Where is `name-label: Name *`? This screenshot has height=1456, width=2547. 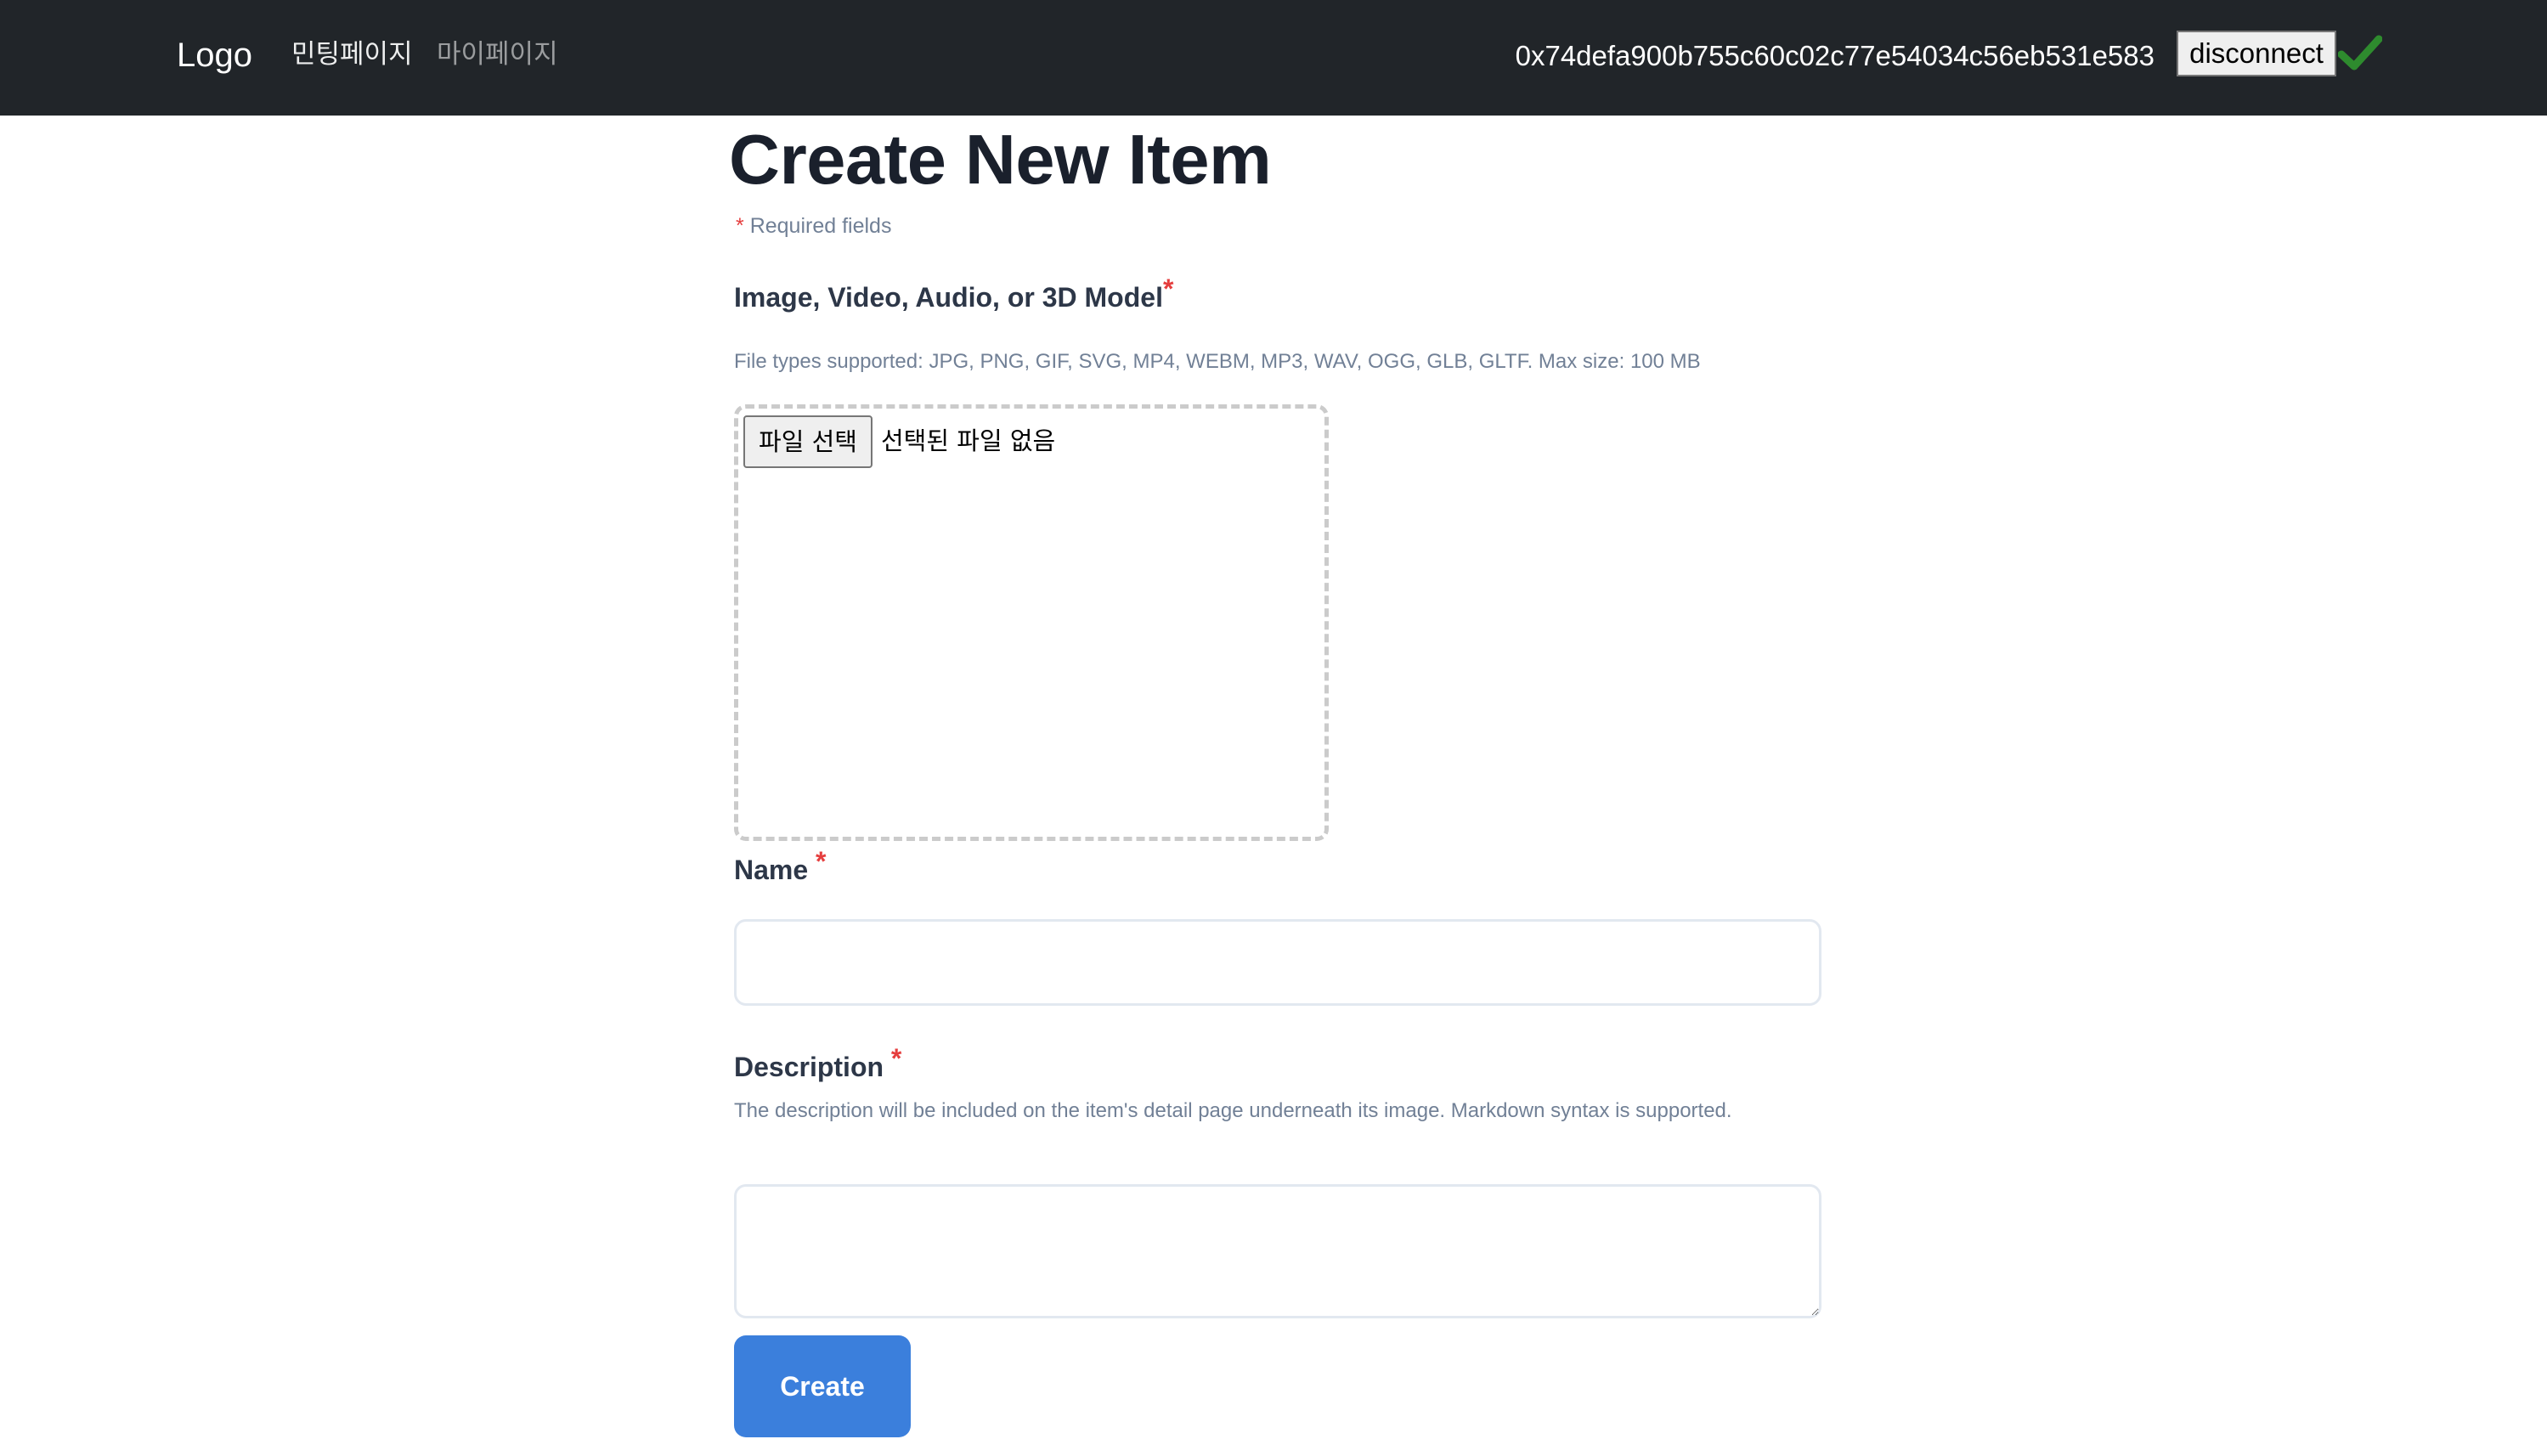
name-label: Name * is located at coordinates (780, 867).